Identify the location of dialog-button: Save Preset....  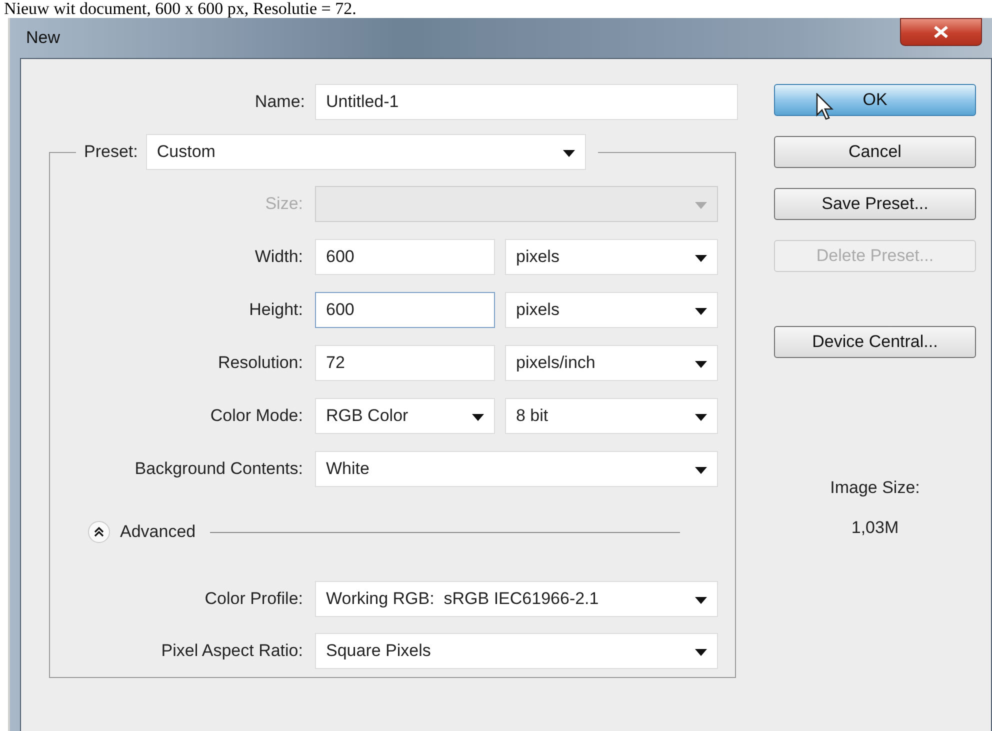
(875, 204).